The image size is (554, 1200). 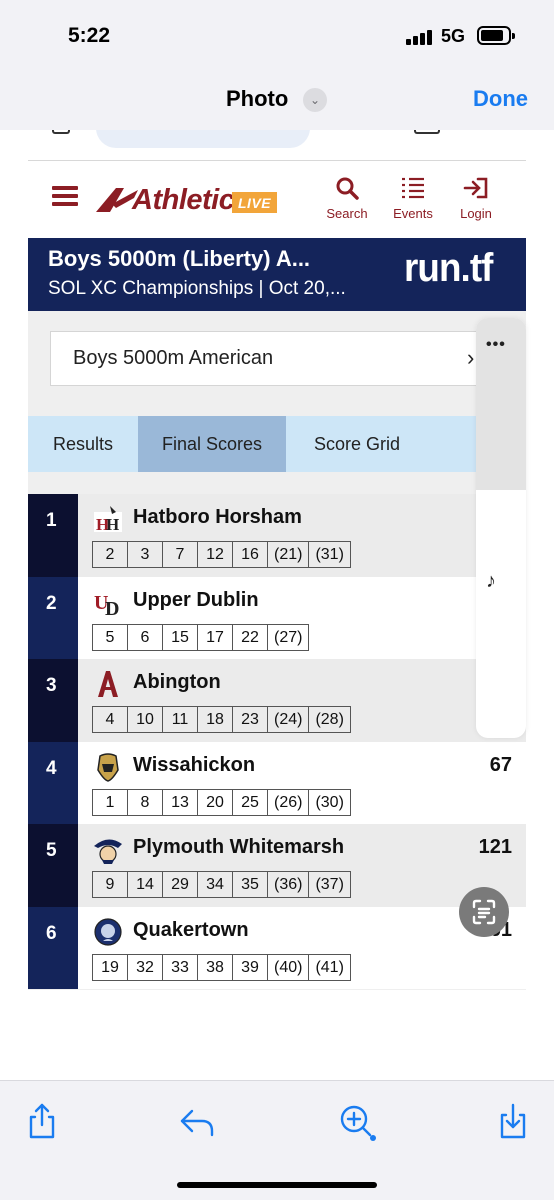 I want to click on place-cell: (27), so click(x=288, y=637).